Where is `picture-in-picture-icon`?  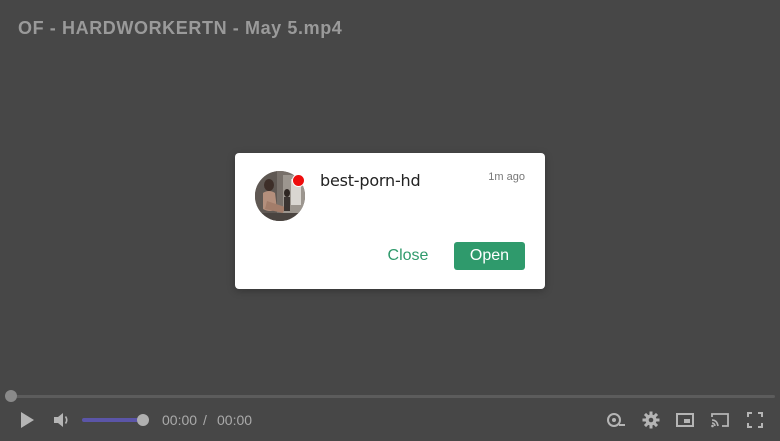 picture-in-picture-icon is located at coordinates (685, 420).